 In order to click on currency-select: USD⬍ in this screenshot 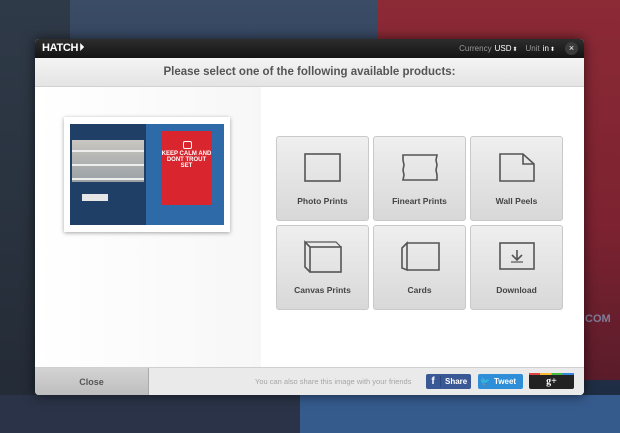, I will do `click(506, 48)`.